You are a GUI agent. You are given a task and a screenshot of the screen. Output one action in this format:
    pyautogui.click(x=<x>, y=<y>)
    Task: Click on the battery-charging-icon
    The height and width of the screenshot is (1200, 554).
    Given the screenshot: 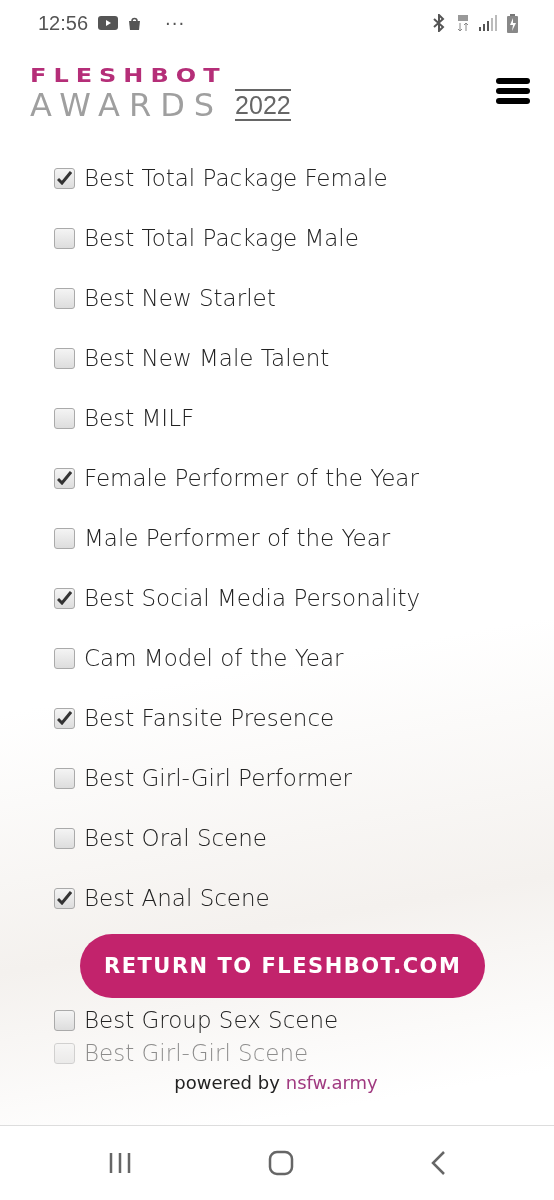 What is the action you would take?
    pyautogui.click(x=512, y=23)
    